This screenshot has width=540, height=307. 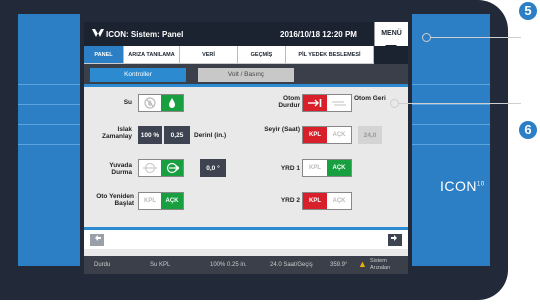 I want to click on park-toggle, so click(x=161, y=168).